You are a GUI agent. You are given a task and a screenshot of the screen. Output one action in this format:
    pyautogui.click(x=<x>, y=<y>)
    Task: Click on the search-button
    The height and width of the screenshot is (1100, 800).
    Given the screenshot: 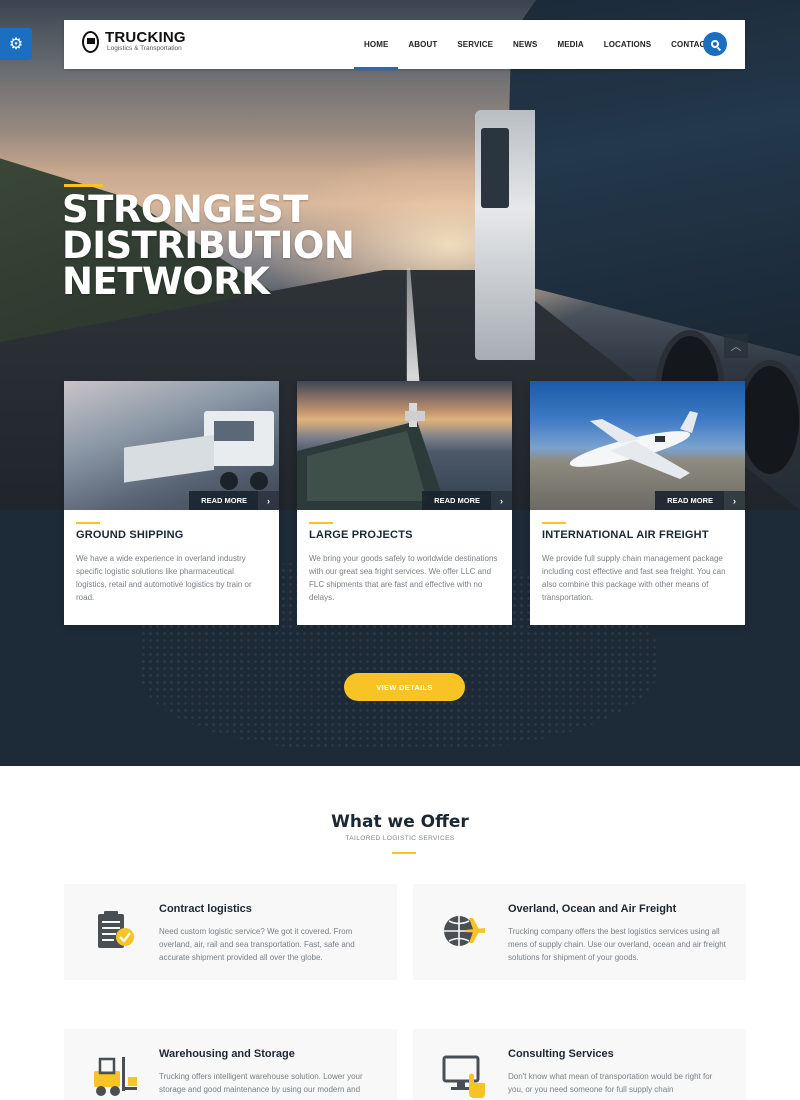 What is the action you would take?
    pyautogui.click(x=715, y=44)
    